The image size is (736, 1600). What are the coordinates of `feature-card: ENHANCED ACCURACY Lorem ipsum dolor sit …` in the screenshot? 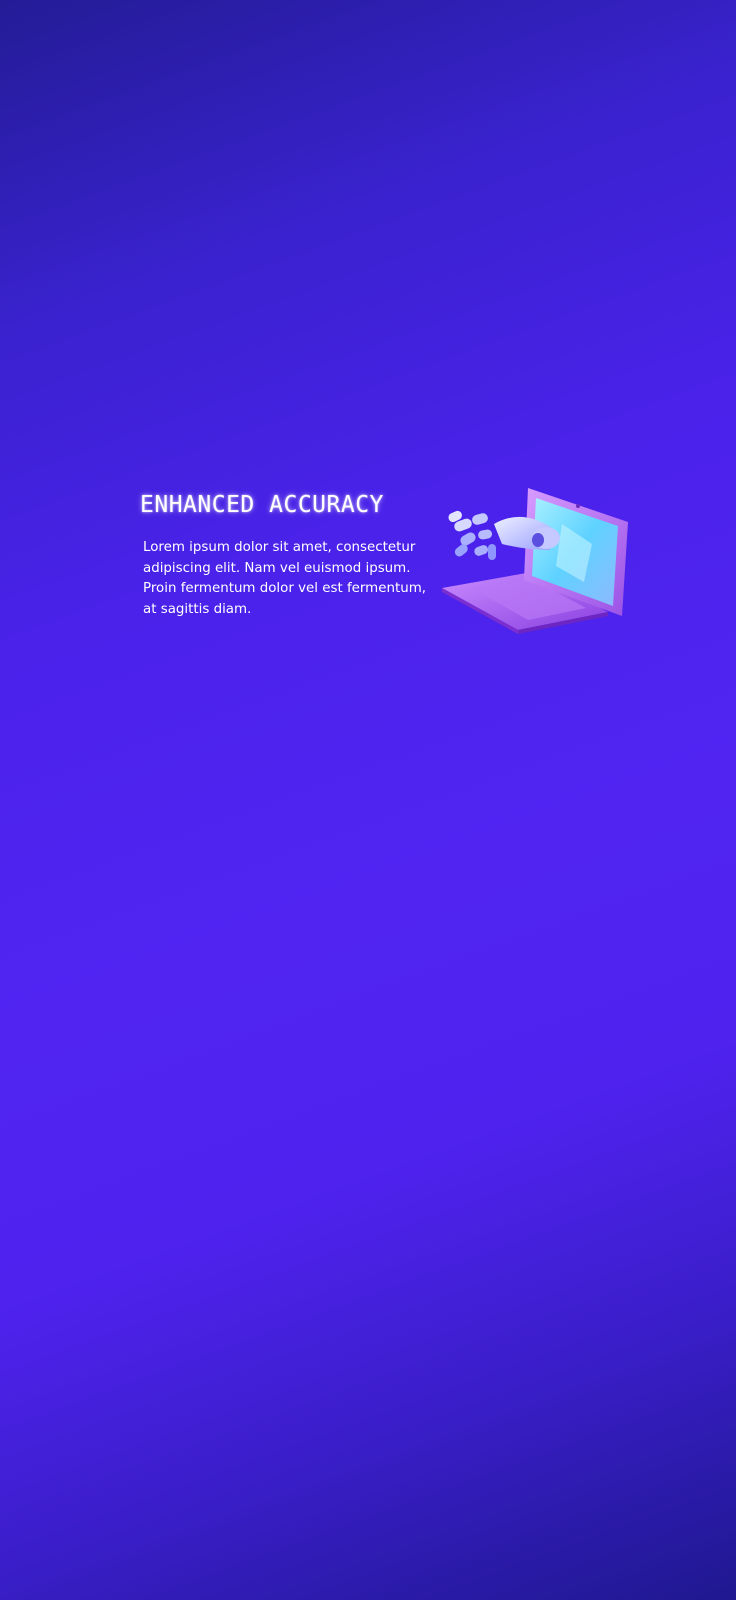 It's located at (385, 564).